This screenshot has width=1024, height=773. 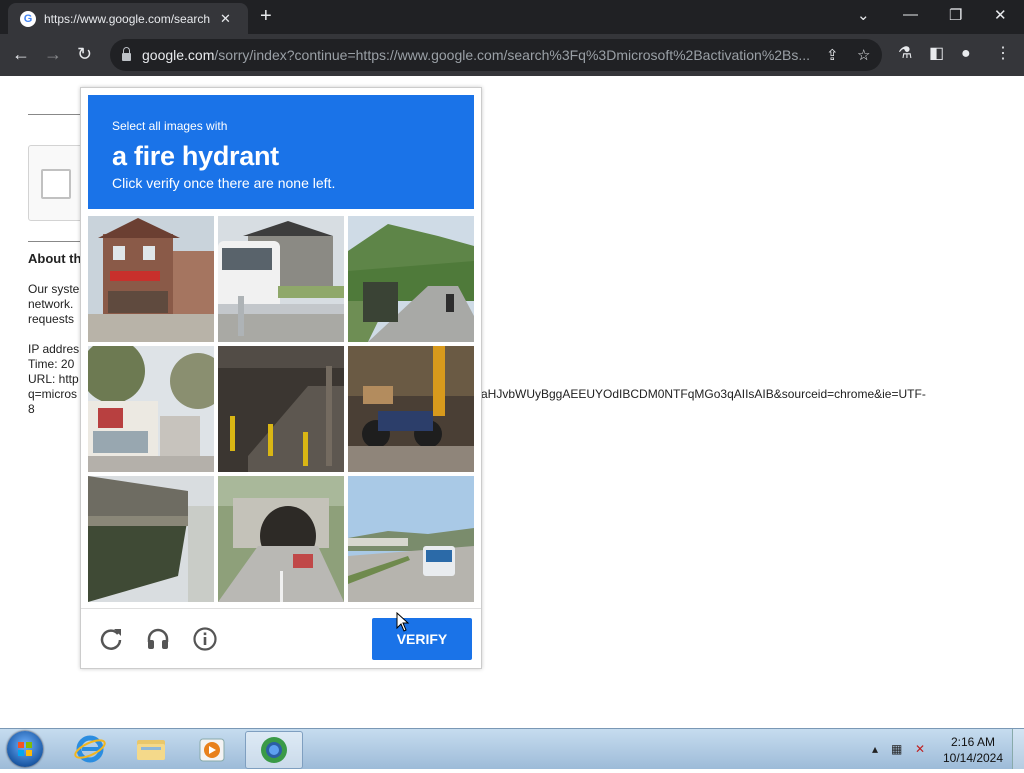 I want to click on explanation-line-1: Our syste, so click(x=54, y=289).